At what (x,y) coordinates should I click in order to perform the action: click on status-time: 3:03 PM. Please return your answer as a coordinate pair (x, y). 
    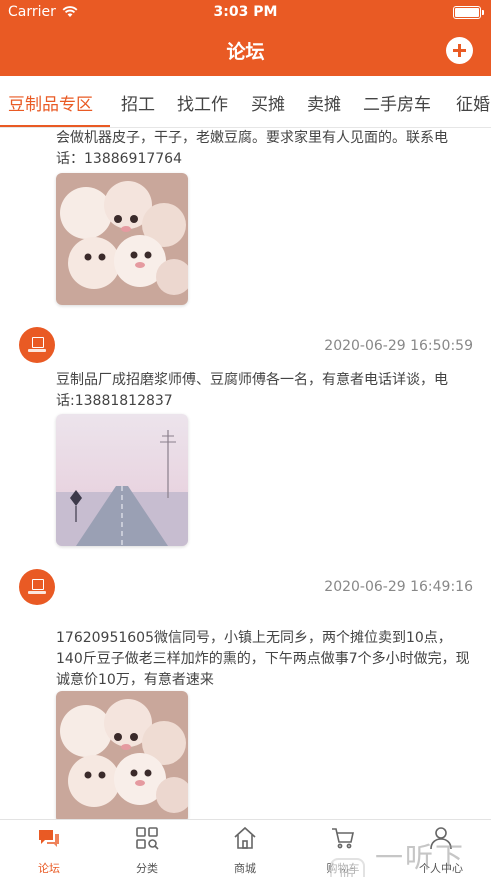
    Looking at the image, I should click on (245, 12).